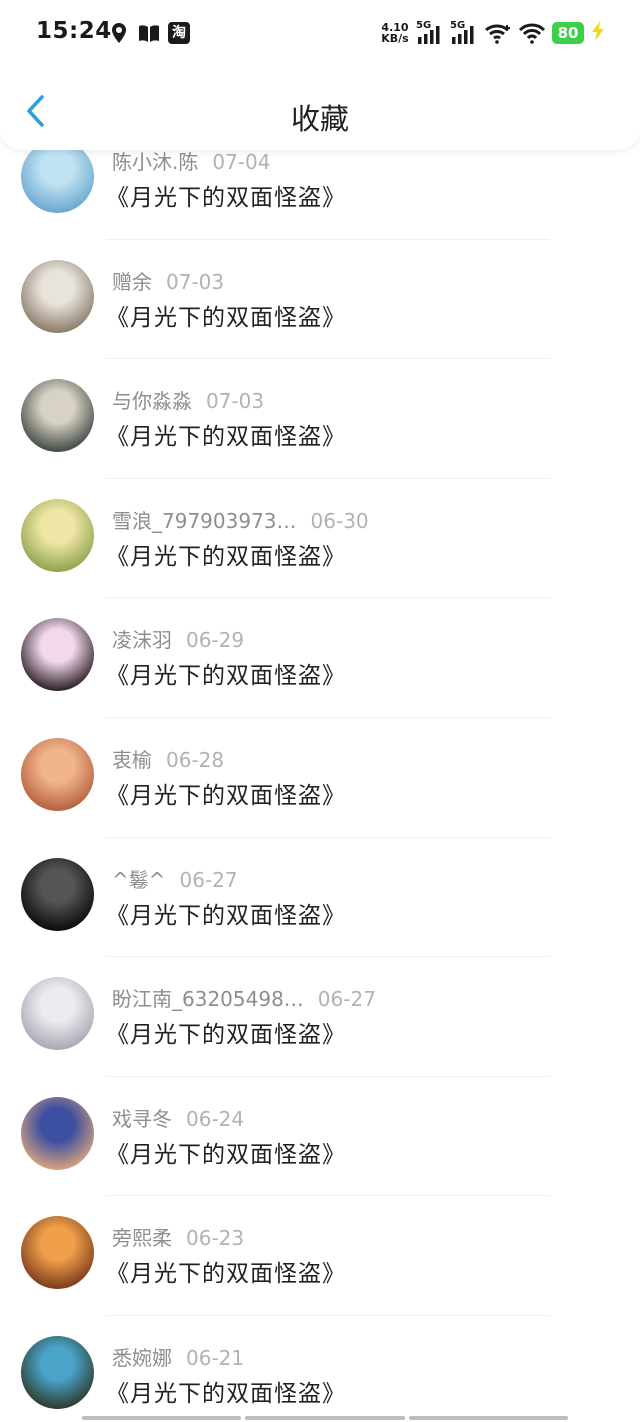 The image size is (640, 1422). Describe the element at coordinates (568, 33) in the screenshot. I see `battery-icon: 80` at that location.